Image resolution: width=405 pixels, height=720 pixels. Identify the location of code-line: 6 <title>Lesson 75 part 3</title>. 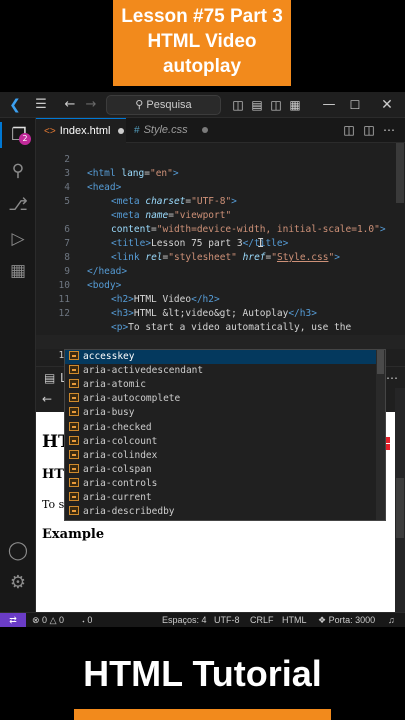
(176, 236).